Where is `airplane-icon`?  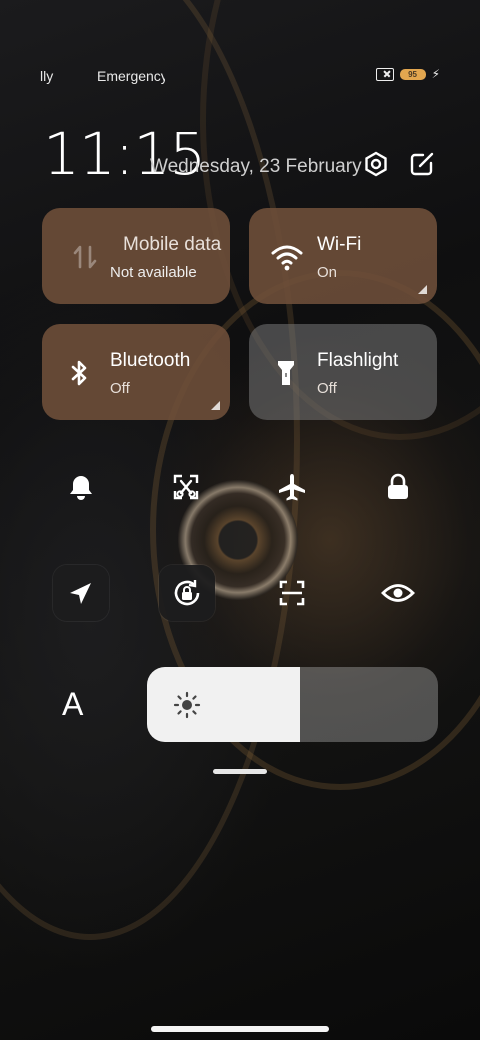 airplane-icon is located at coordinates (292, 487).